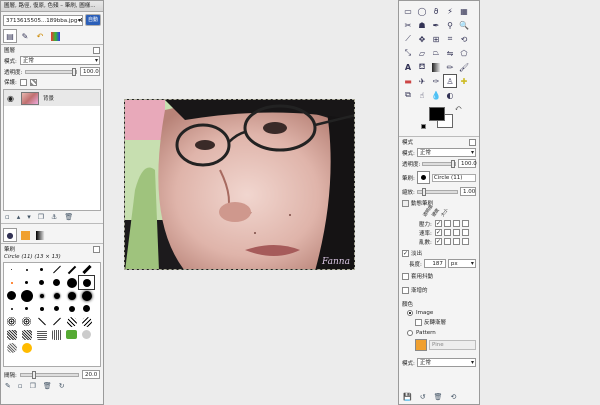 This screenshot has width=600, height=405. What do you see at coordinates (423, 126) in the screenshot?
I see `reset-colors-icon` at bounding box center [423, 126].